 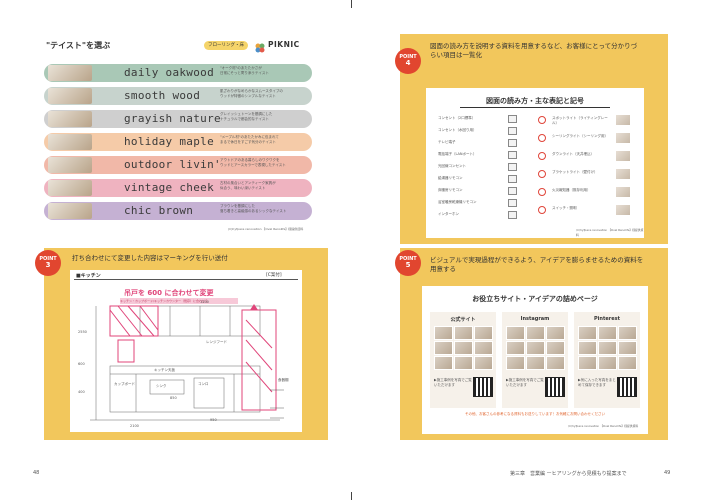 I want to click on legend-item-label: 給湯器リモコン, so click(x=450, y=178).